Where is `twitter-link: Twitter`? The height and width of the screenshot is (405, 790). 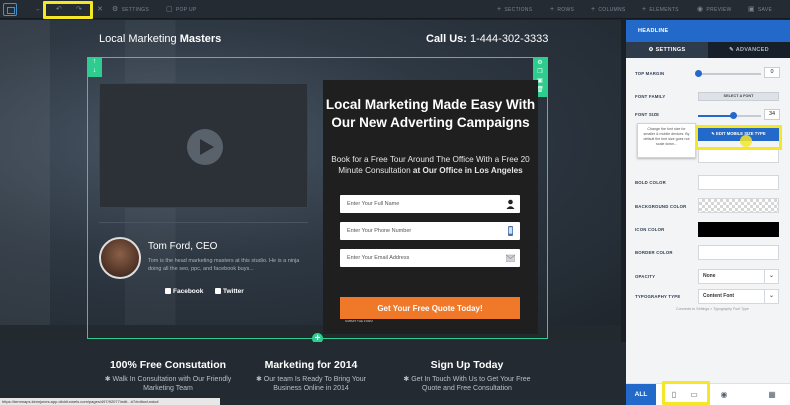 twitter-link: Twitter is located at coordinates (229, 291).